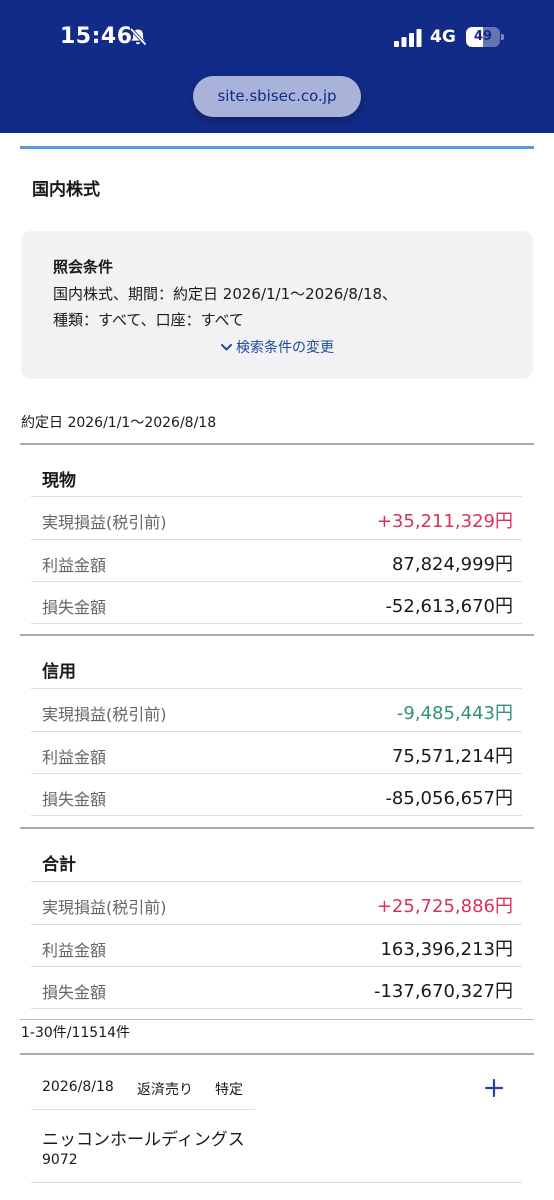 This screenshot has width=554, height=1200. I want to click on margin-profit-label: 利益金額, so click(74, 757).